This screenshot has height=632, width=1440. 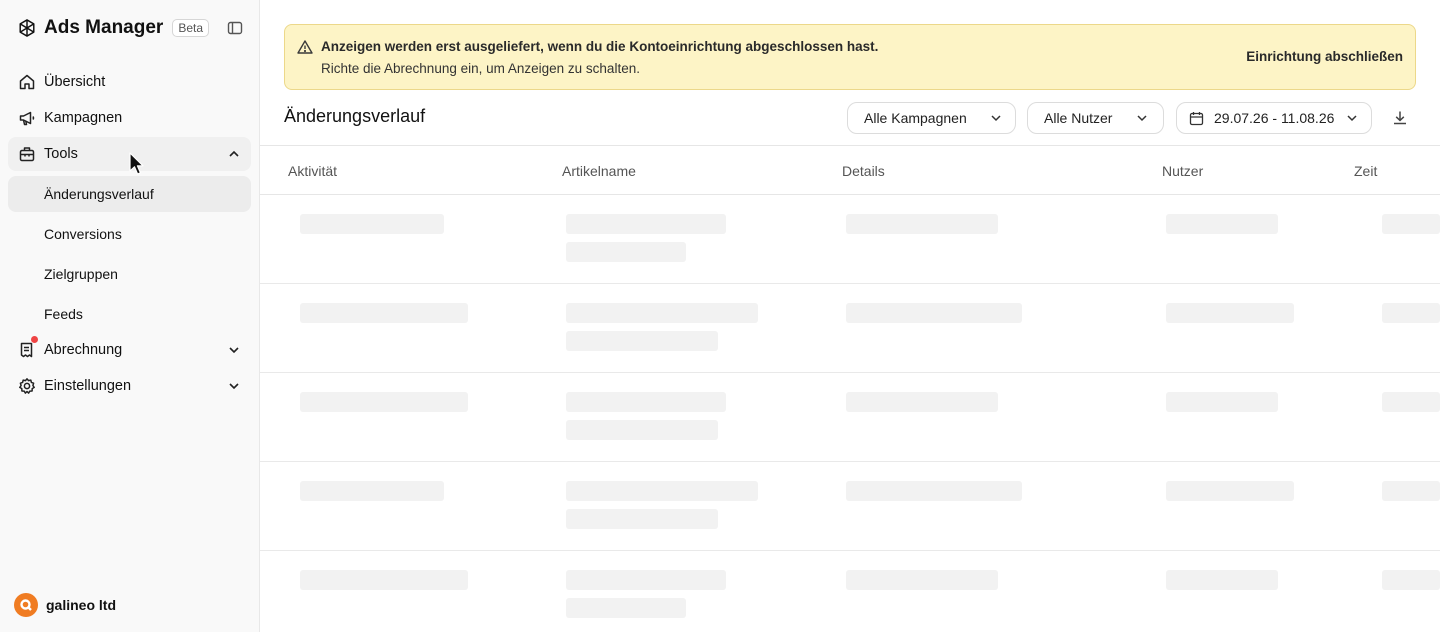 I want to click on download-icon, so click(x=1400, y=118).